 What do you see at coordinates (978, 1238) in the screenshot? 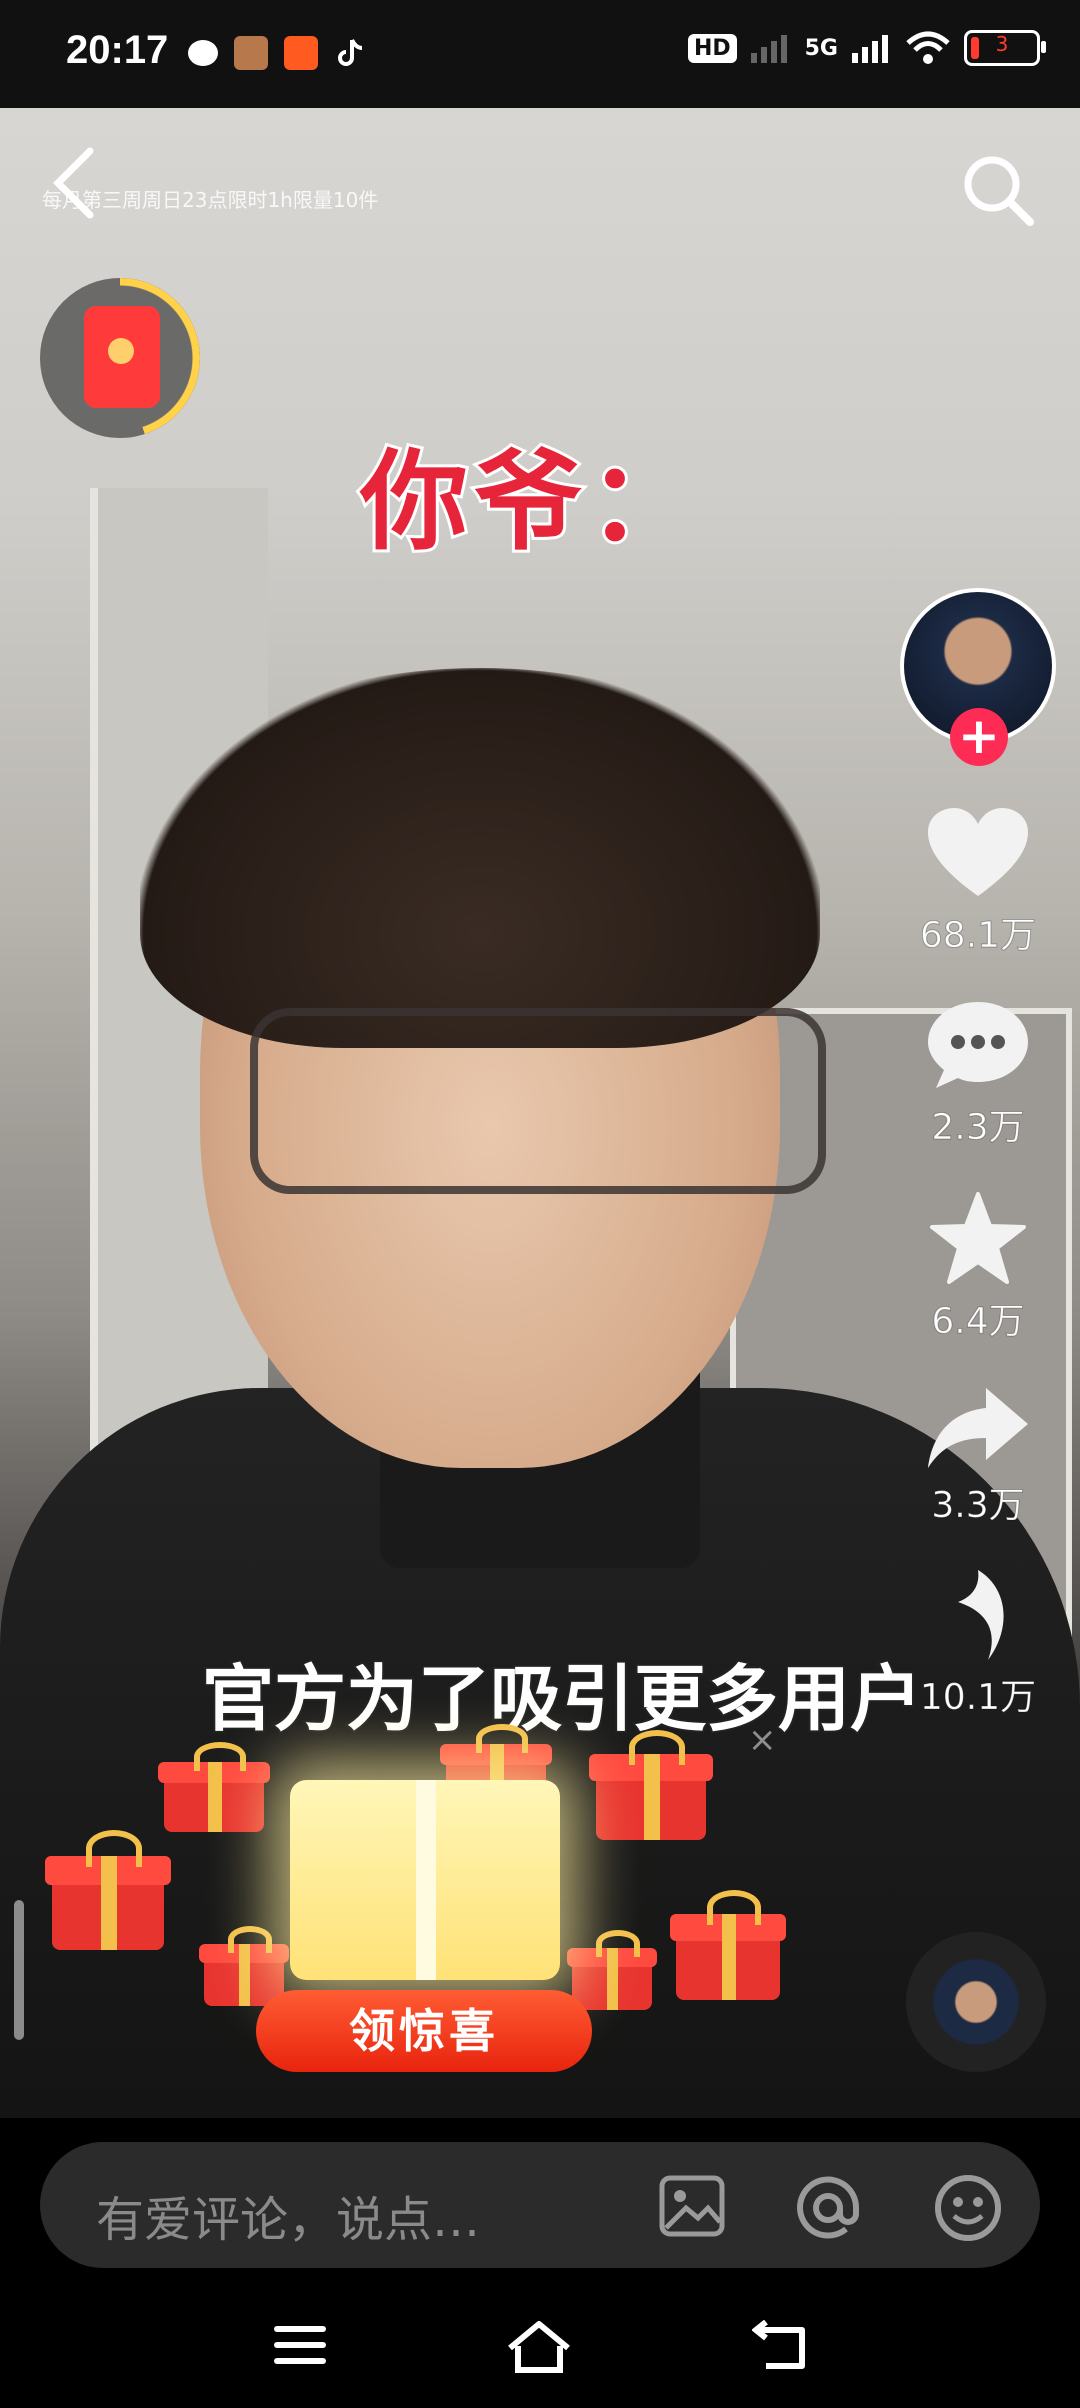
I see `star-icon` at bounding box center [978, 1238].